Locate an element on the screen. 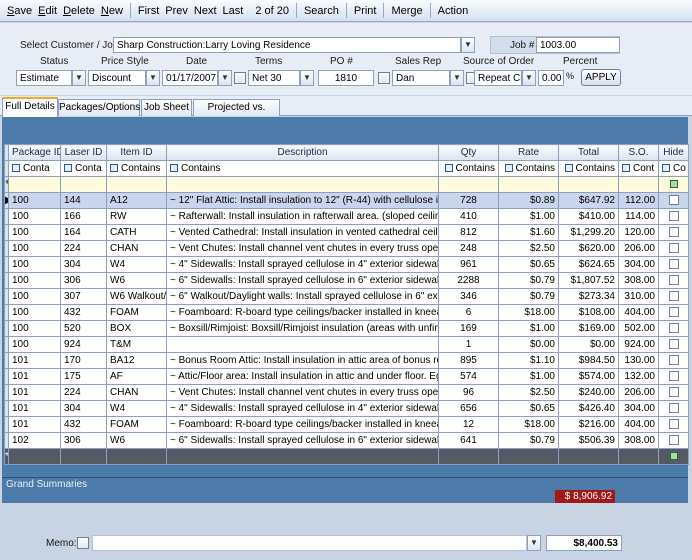 The image size is (692, 560). filter-input-hide is located at coordinates (673, 184).